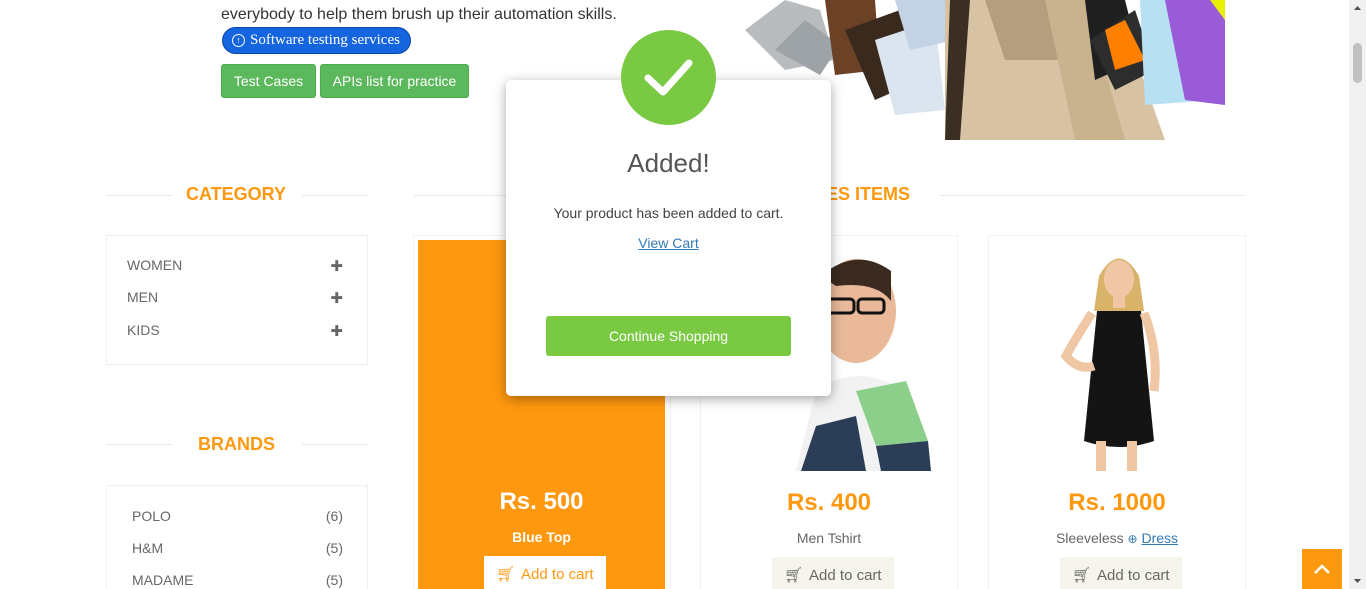 The width and height of the screenshot is (1366, 589). I want to click on category-women: WOMEN ✚, so click(235, 266).